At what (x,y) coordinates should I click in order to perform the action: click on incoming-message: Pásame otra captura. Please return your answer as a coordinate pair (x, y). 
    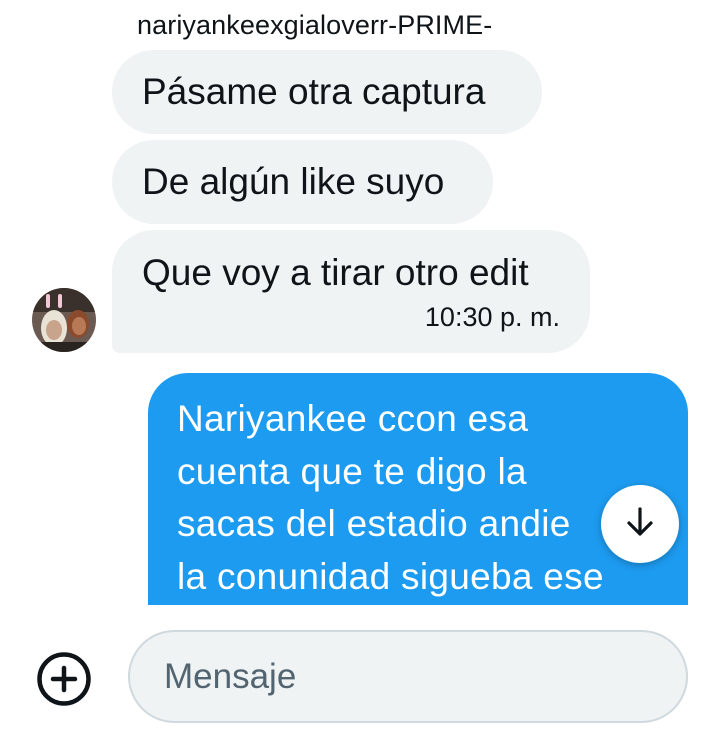
    Looking at the image, I should click on (327, 92).